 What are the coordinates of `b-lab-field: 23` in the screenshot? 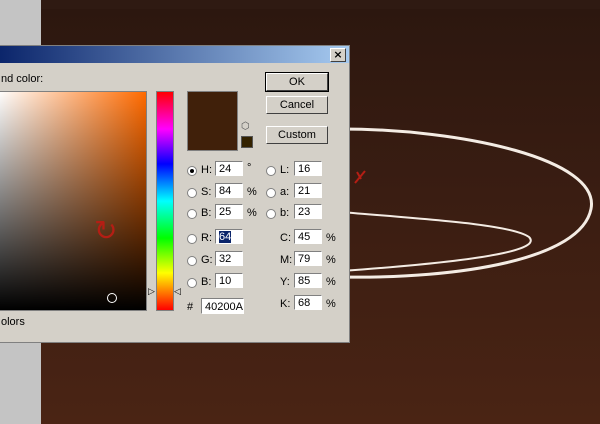 It's located at (308, 211).